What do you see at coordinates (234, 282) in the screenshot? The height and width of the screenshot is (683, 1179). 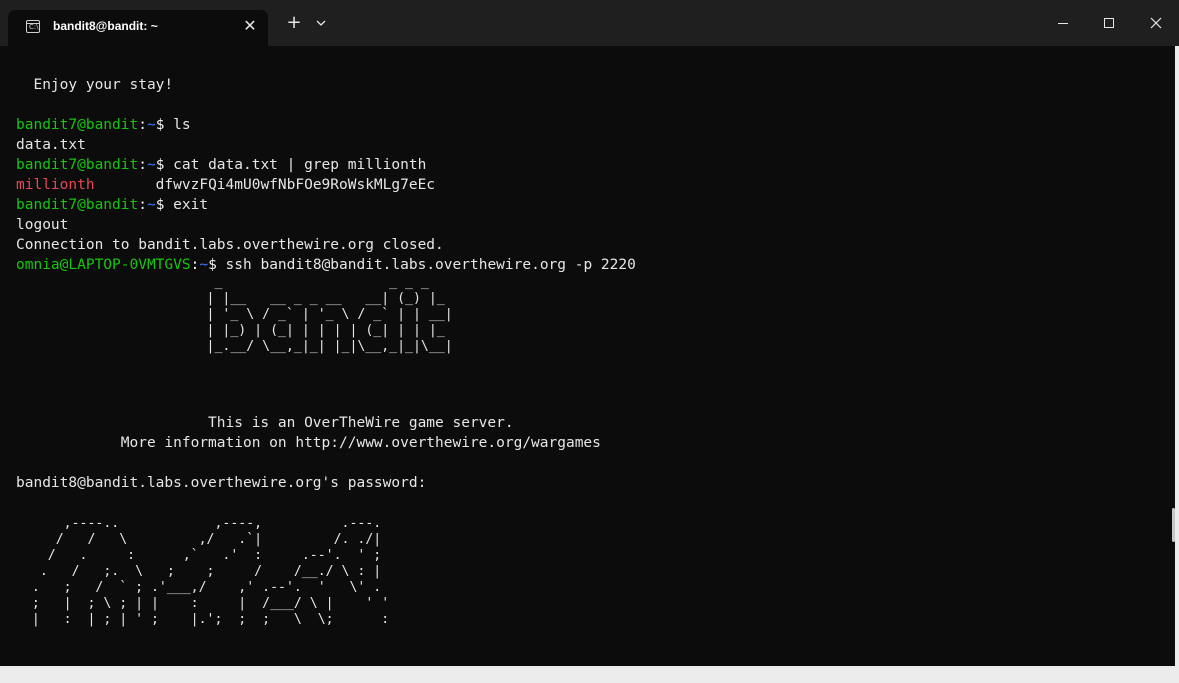 I see `banner-art-line: _ _ _ _` at bounding box center [234, 282].